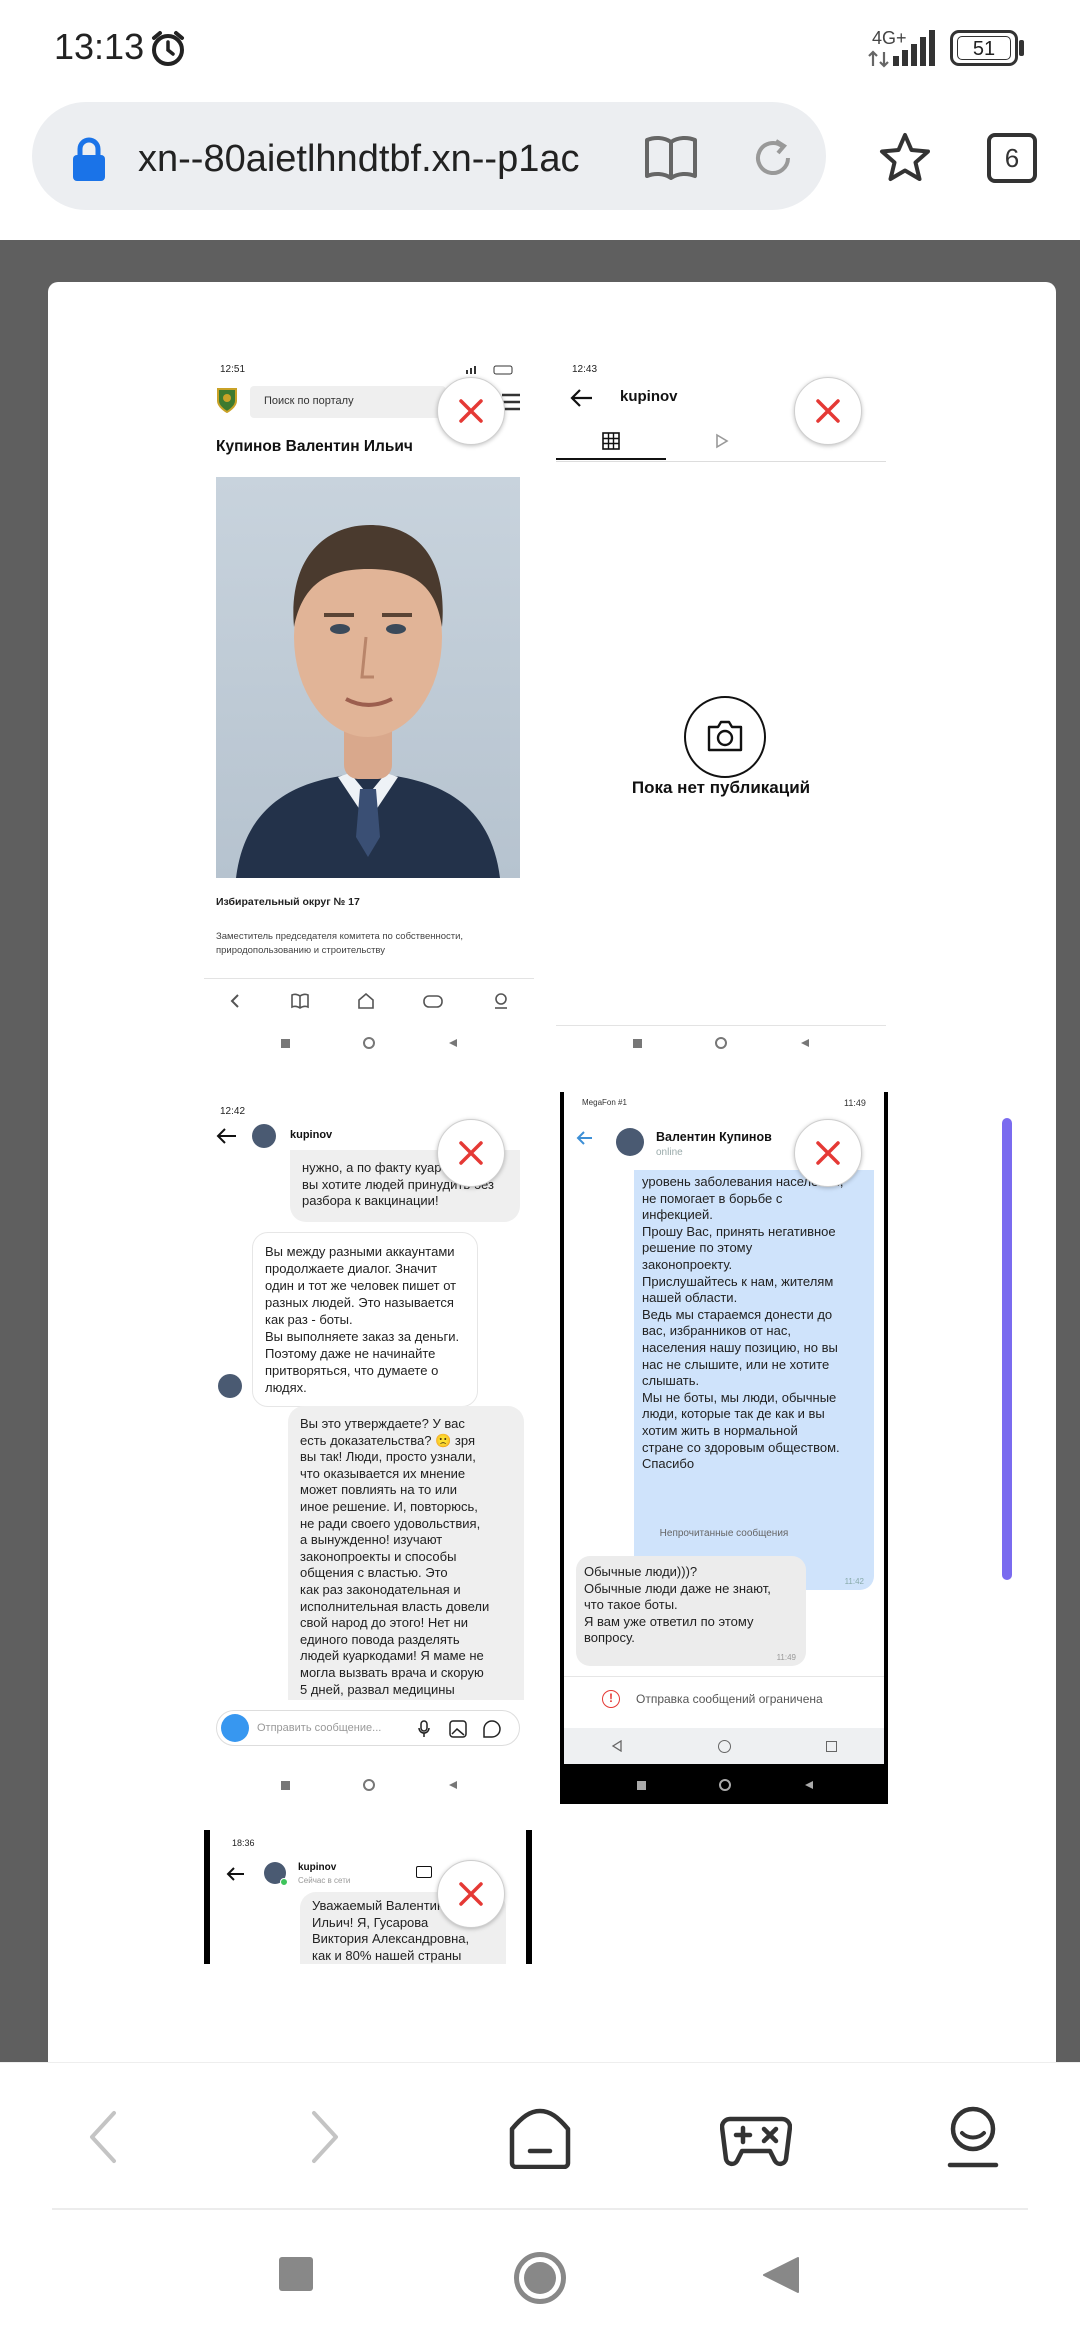 The image size is (1080, 2340). I want to click on reader-mode-icon, so click(671, 159).